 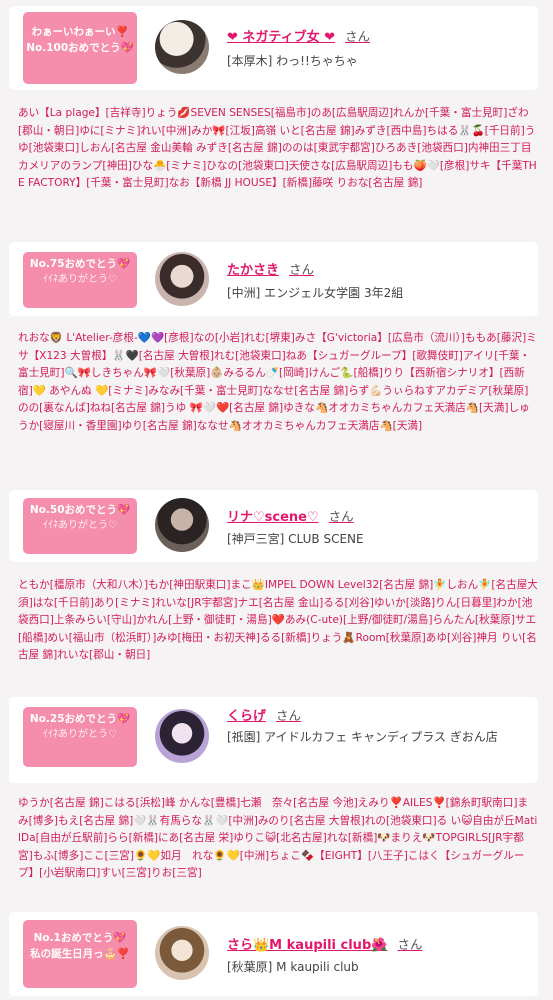 I want to click on badge-line1: わぁーいわぁーい❣️, so click(x=80, y=32).